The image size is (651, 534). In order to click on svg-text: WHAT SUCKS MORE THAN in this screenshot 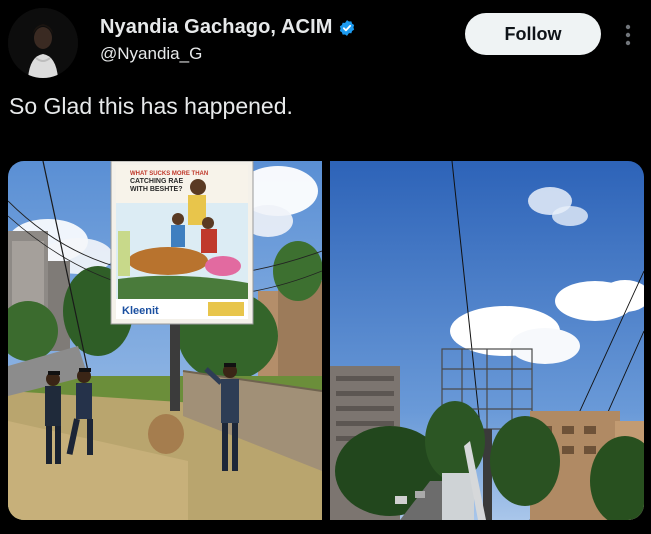, I will do `click(169, 174)`.